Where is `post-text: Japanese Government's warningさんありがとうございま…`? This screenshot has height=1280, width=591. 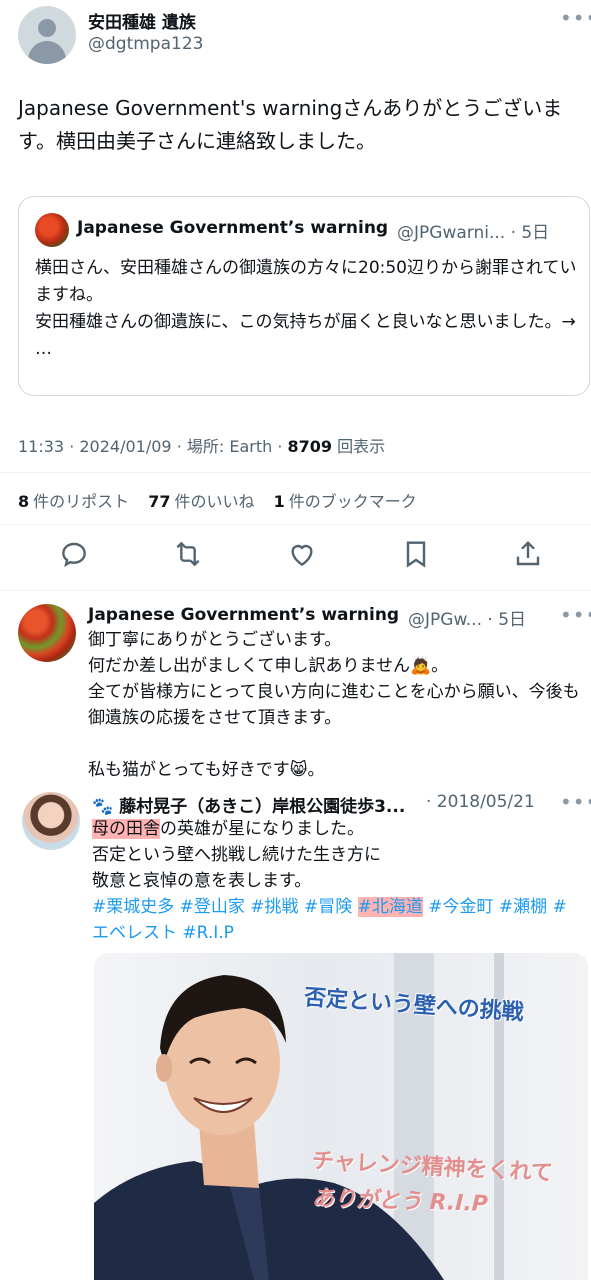 post-text: Japanese Government's warningさんありがとうございま… is located at coordinates (290, 124).